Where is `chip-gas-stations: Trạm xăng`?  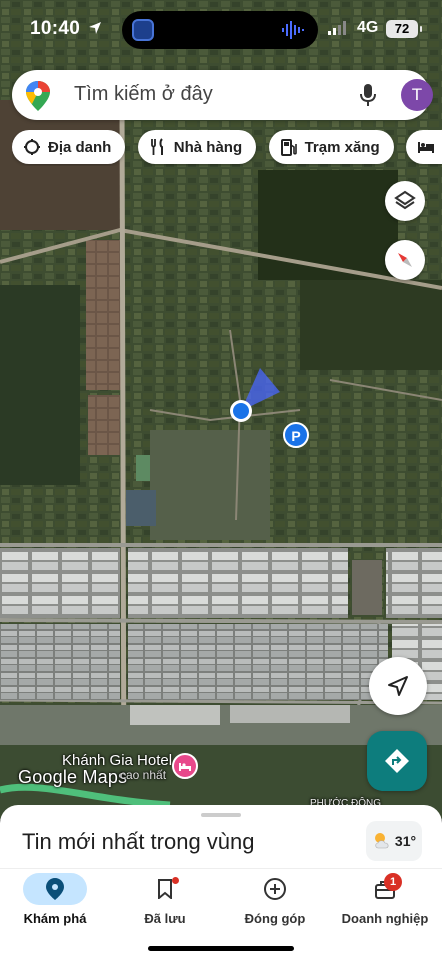
chip-gas-stations: Trạm xăng is located at coordinates (331, 147).